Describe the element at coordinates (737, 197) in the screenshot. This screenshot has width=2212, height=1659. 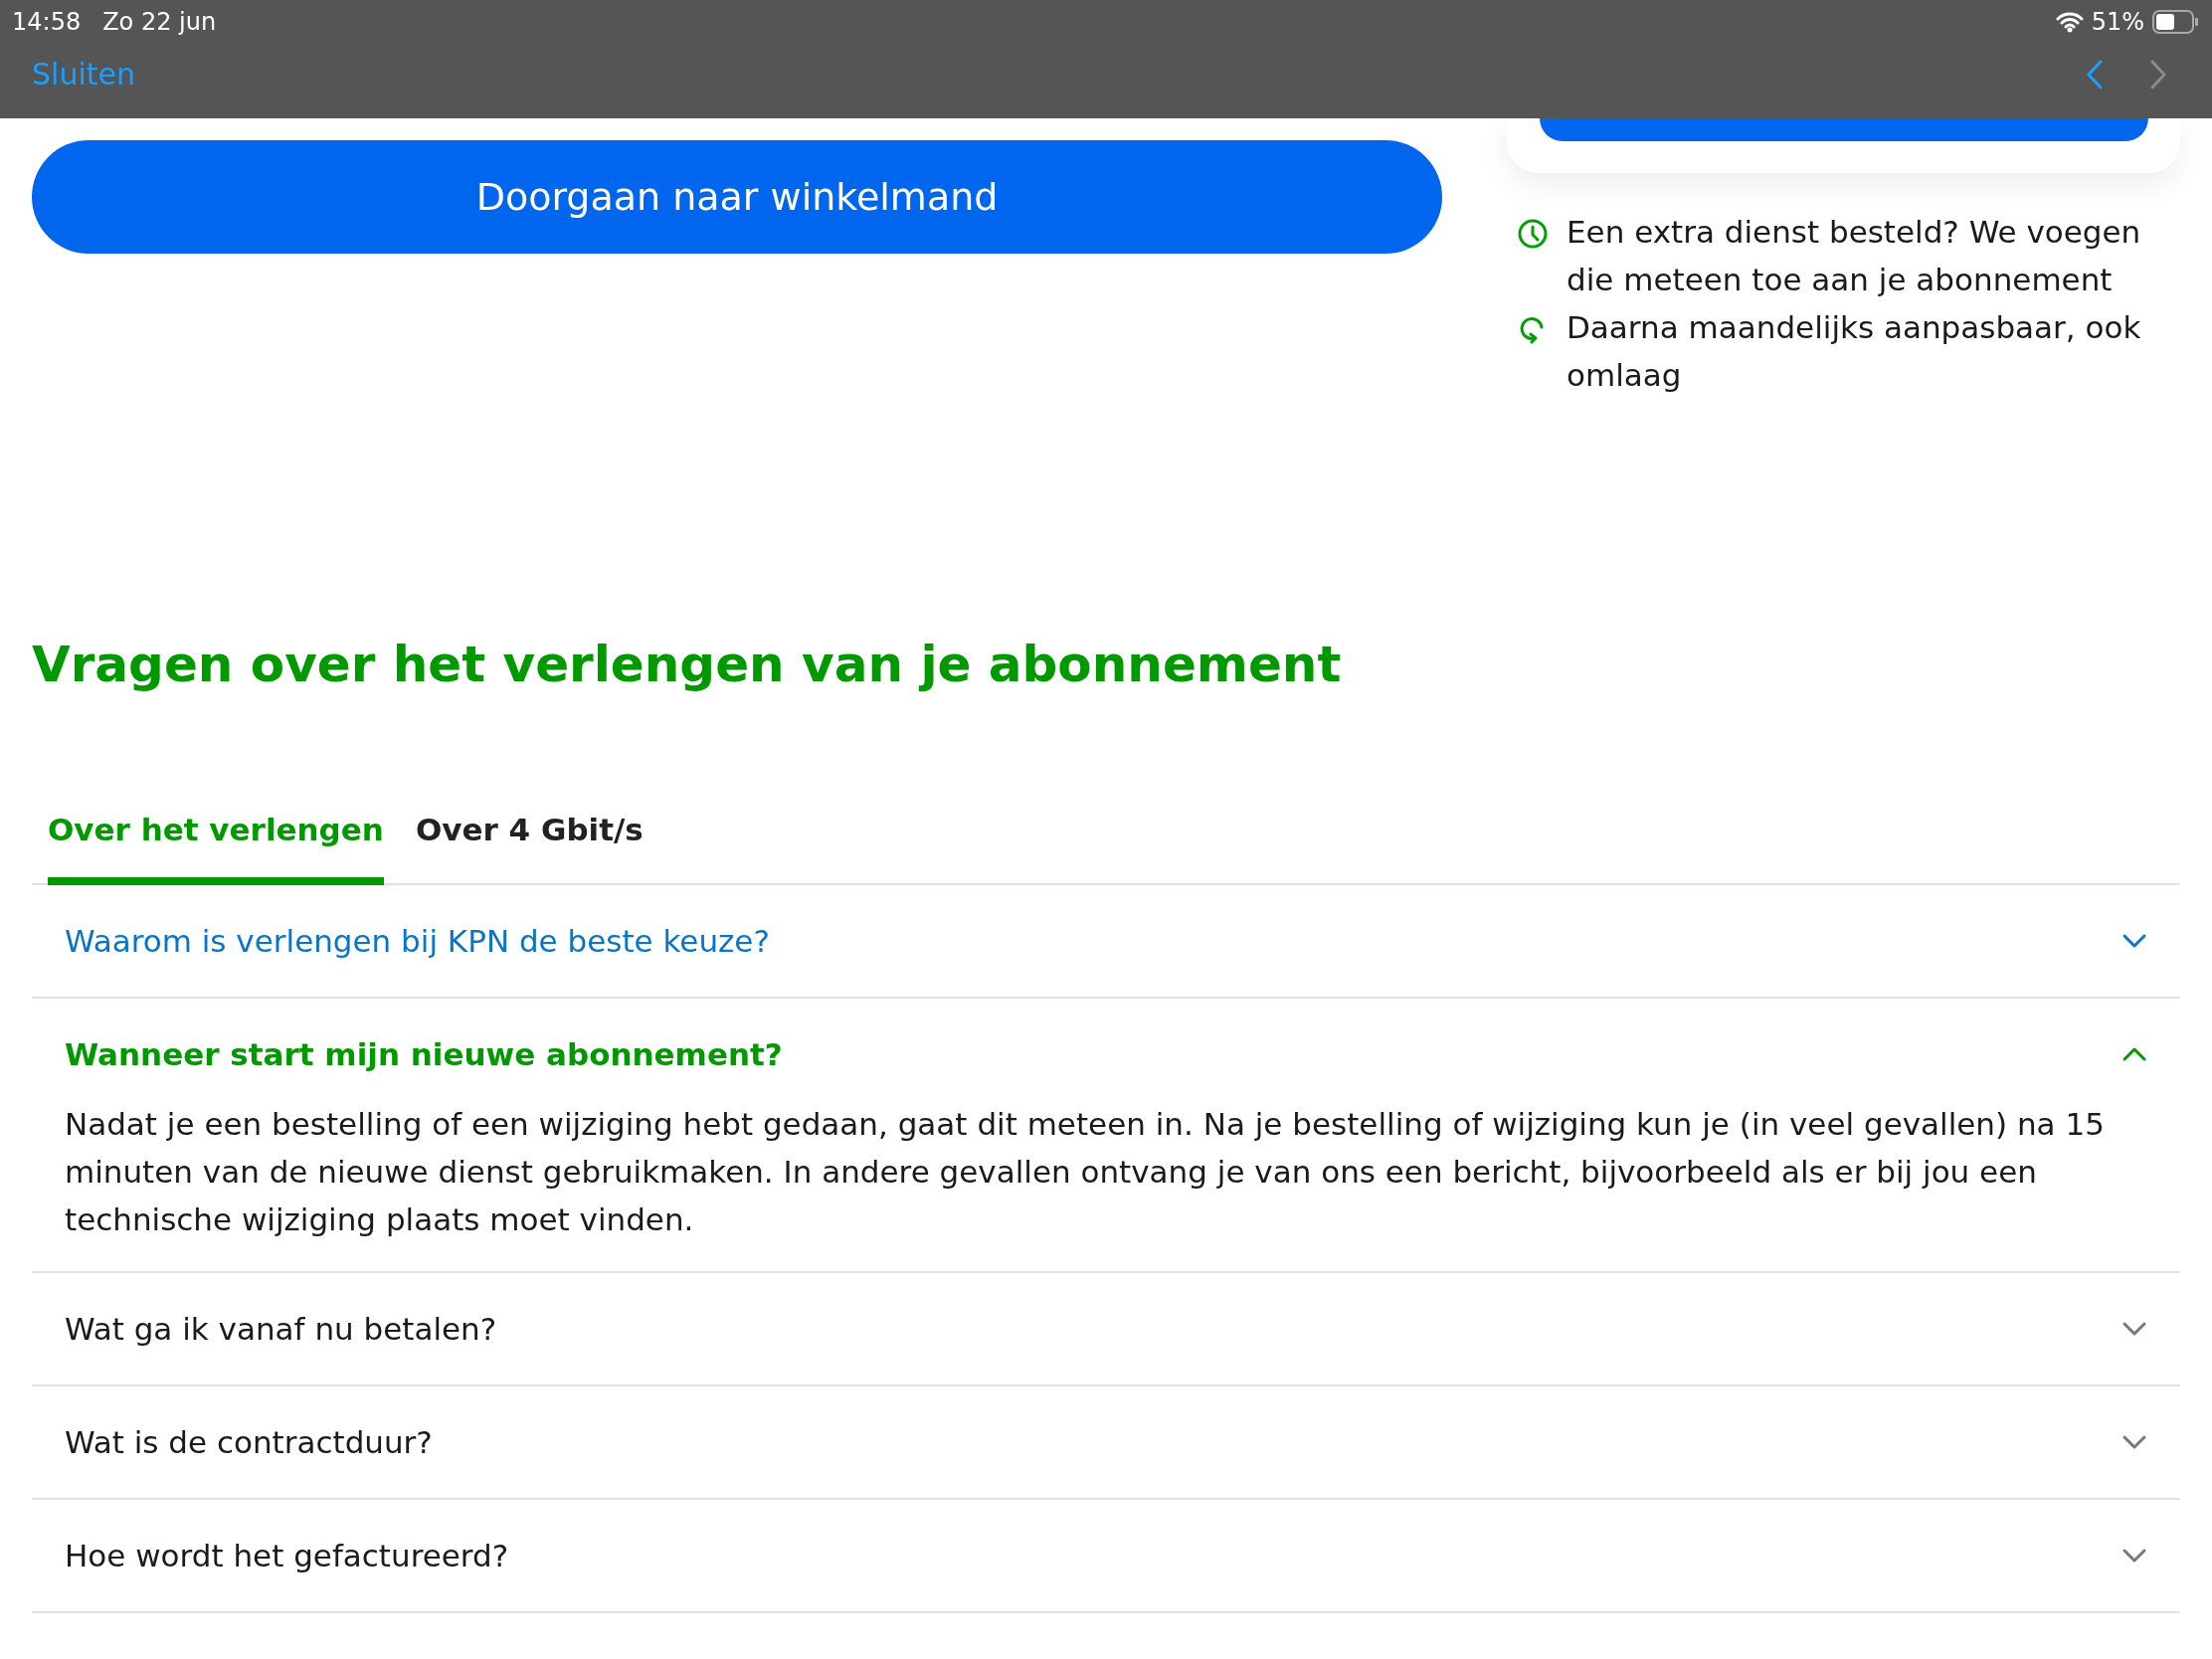
I see `cart-button: Doorgaan naar winkelmand` at that location.